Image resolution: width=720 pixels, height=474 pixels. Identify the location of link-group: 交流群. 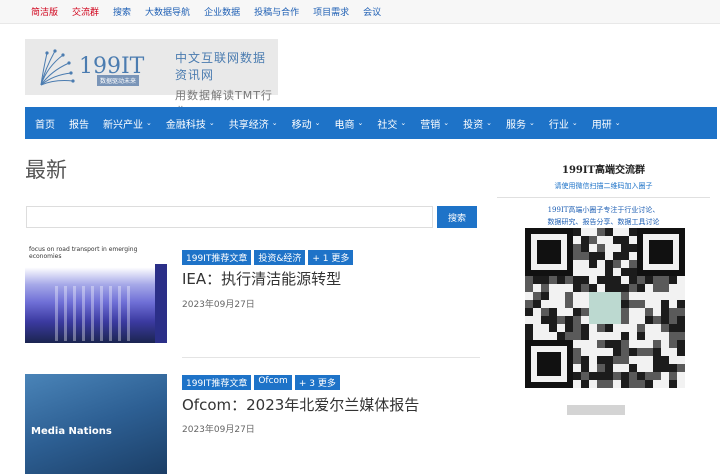
(85, 11).